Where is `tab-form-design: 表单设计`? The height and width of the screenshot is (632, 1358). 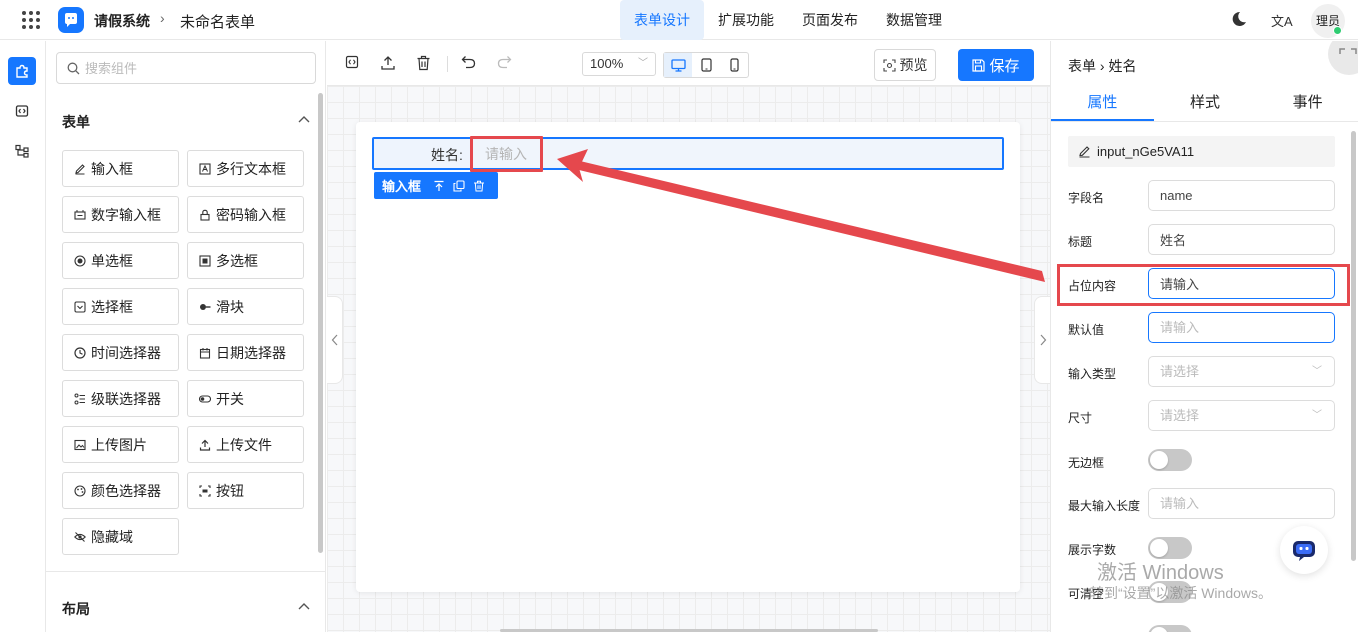
tab-form-design: 表单设计 is located at coordinates (662, 20).